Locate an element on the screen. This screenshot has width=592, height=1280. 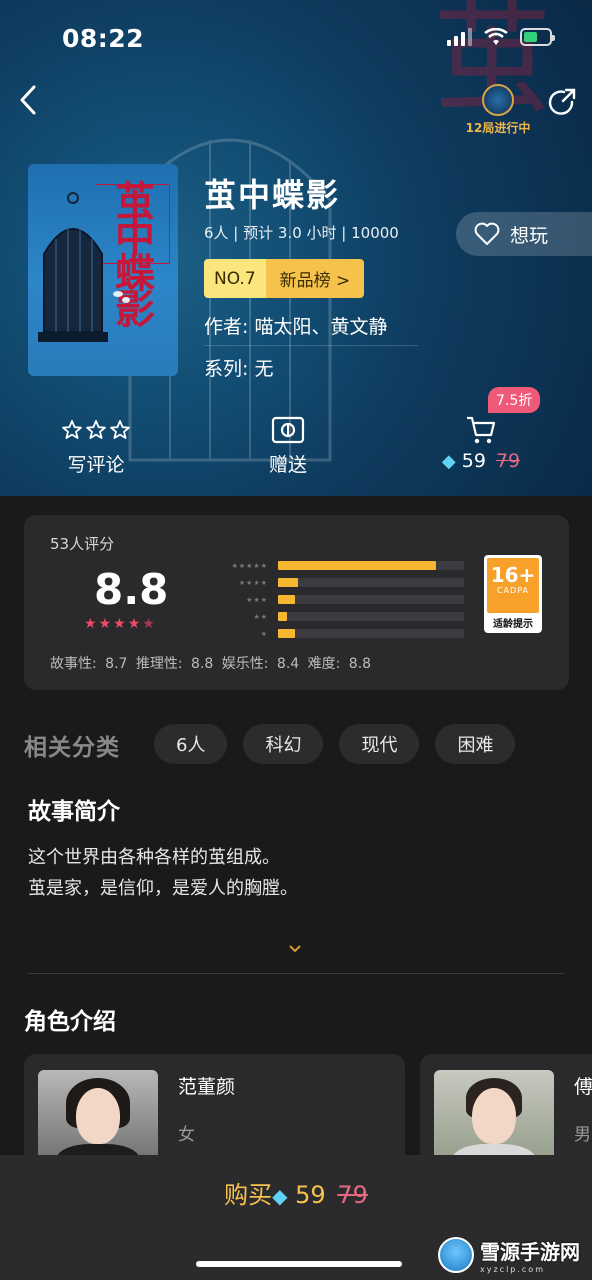
rank-badge: NO.7 新品榜 > is located at coordinates (284, 278).